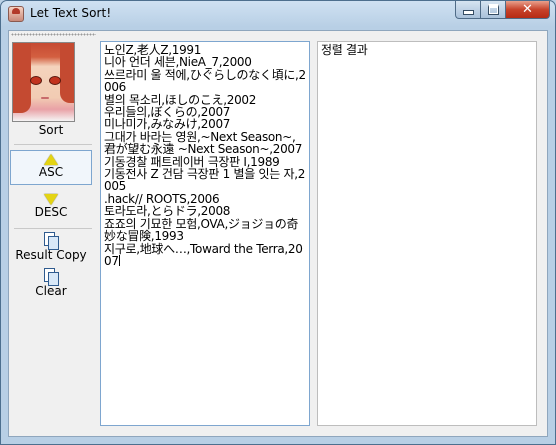  What do you see at coordinates (67, 73) in the screenshot?
I see `avatar-hair-right` at bounding box center [67, 73].